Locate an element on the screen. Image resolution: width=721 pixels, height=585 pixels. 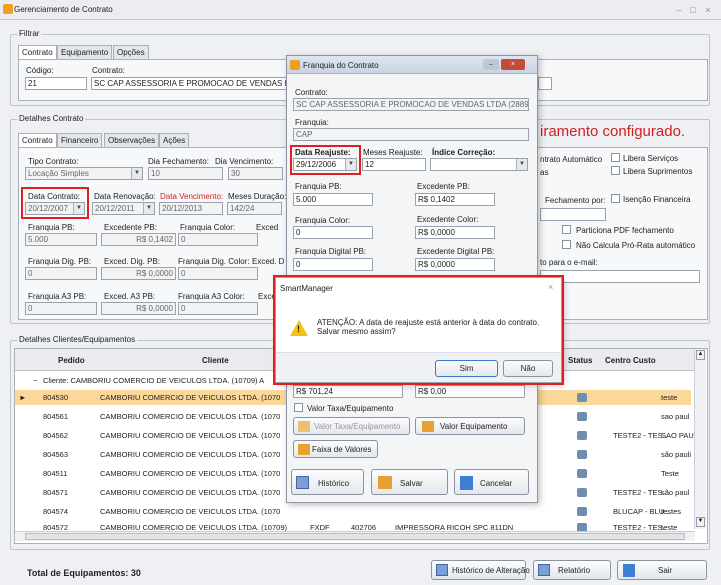
franquia-a3-color-input: 0 is located at coordinates (218, 308).